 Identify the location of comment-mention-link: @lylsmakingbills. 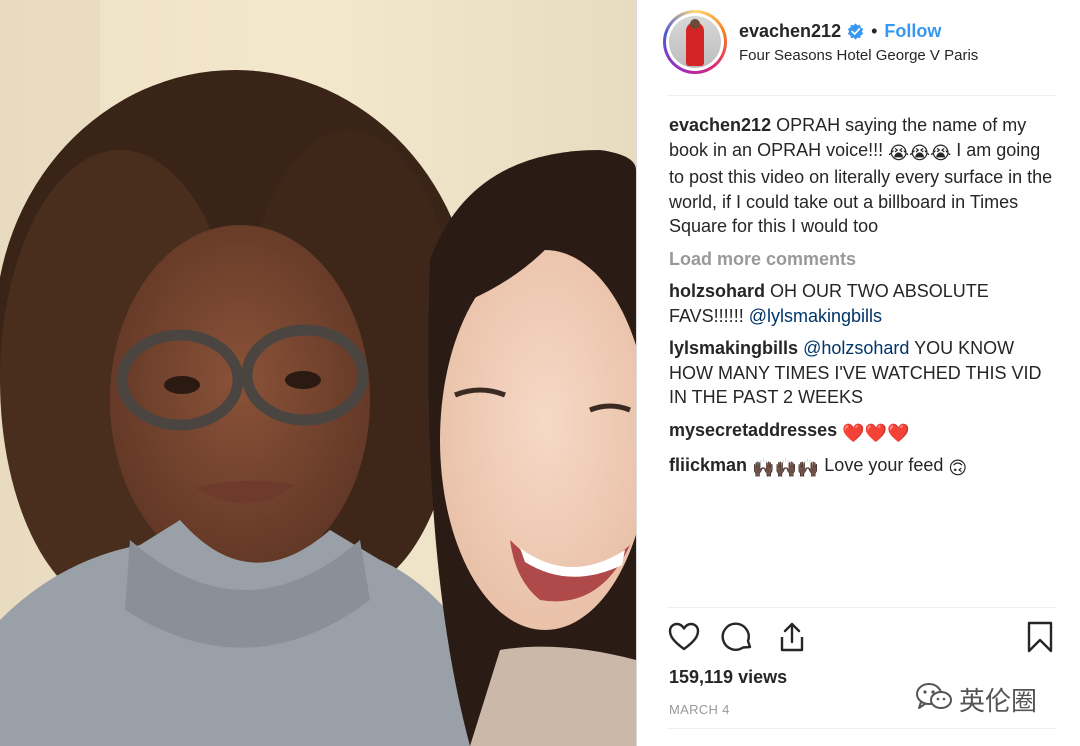
(815, 316).